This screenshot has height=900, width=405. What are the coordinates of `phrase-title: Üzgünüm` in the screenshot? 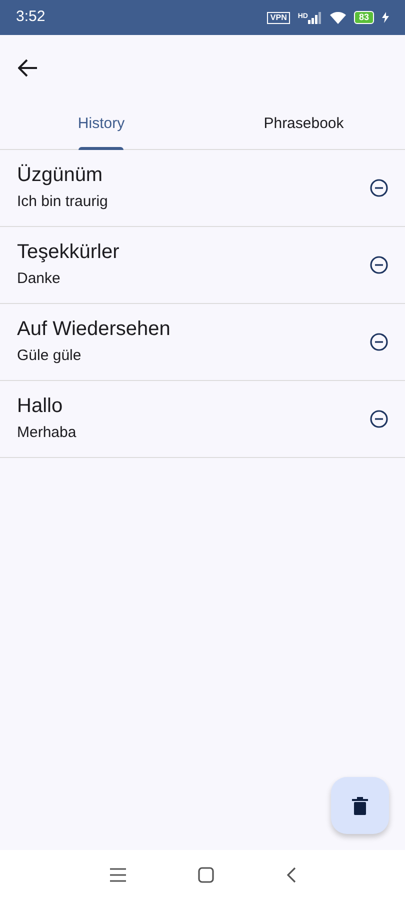 It's located at (60, 174).